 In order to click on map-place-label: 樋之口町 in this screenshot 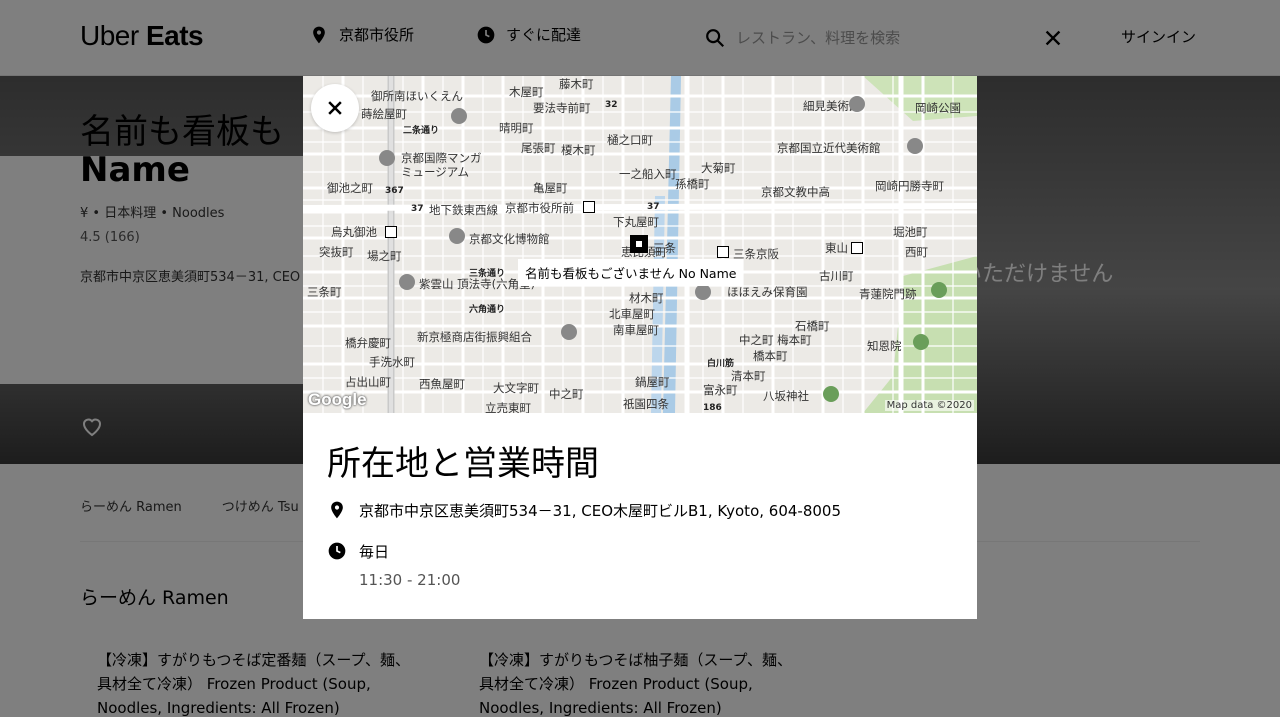, I will do `click(630, 140)`.